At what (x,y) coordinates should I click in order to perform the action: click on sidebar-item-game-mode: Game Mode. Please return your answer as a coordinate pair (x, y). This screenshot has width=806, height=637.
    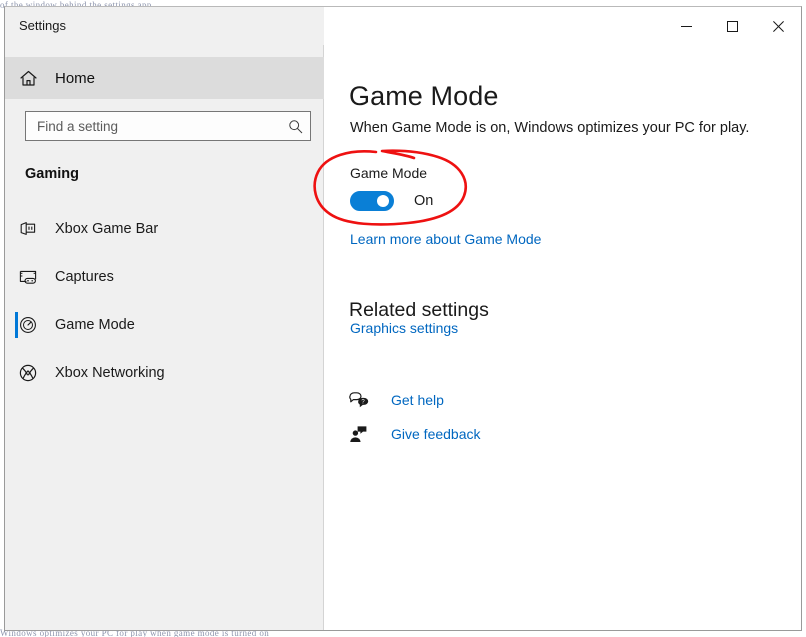
    Looking at the image, I should click on (164, 325).